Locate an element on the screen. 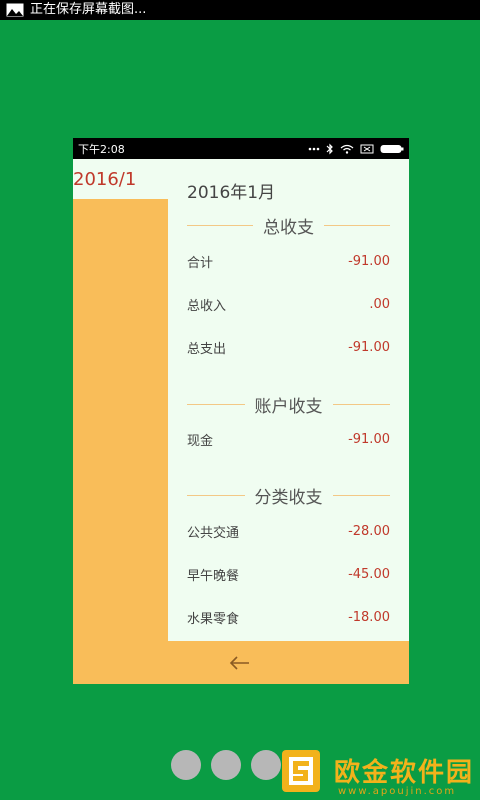  section-title: 总收支 is located at coordinates (288, 227).